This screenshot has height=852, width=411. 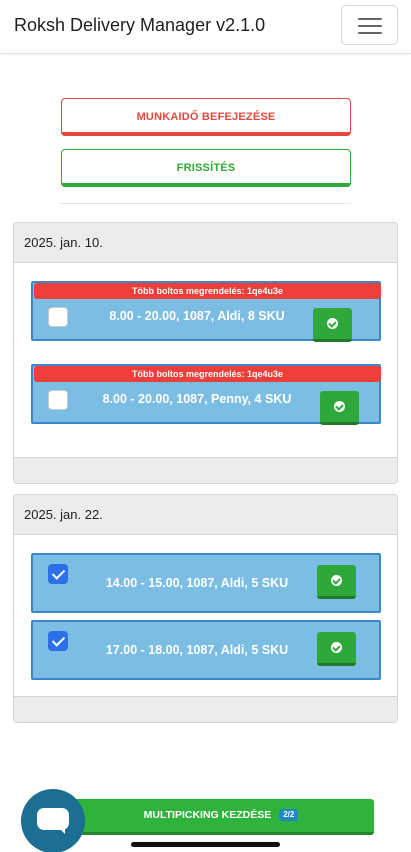 I want to click on multipicking-label: MULTIPICKING KEZDÉSE, so click(x=207, y=815).